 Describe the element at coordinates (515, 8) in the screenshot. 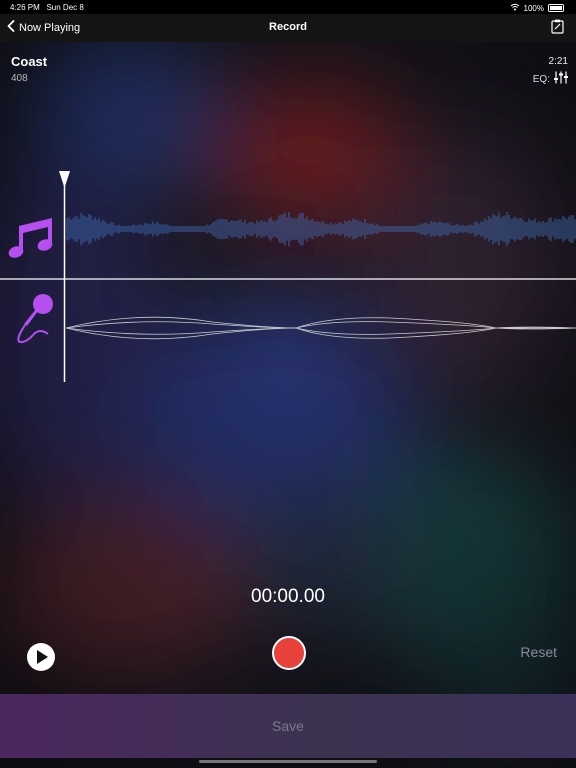

I see `wifi-icon` at that location.